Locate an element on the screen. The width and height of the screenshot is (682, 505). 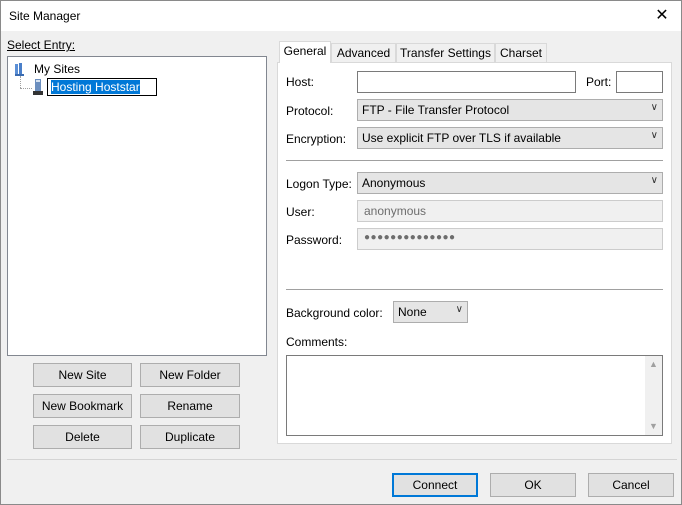
password-value: ●●●●●●●●●●●●●● is located at coordinates (410, 237).